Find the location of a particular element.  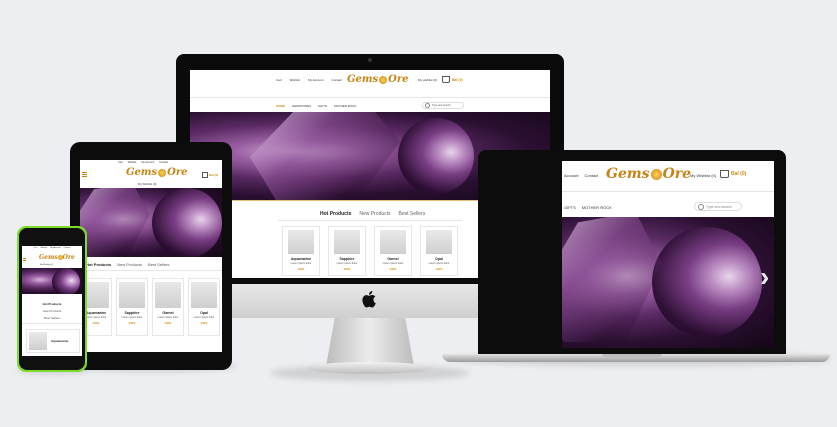

product-card: Aquamarine Lorem ipsum dolor $$$$ is located at coordinates (301, 251).